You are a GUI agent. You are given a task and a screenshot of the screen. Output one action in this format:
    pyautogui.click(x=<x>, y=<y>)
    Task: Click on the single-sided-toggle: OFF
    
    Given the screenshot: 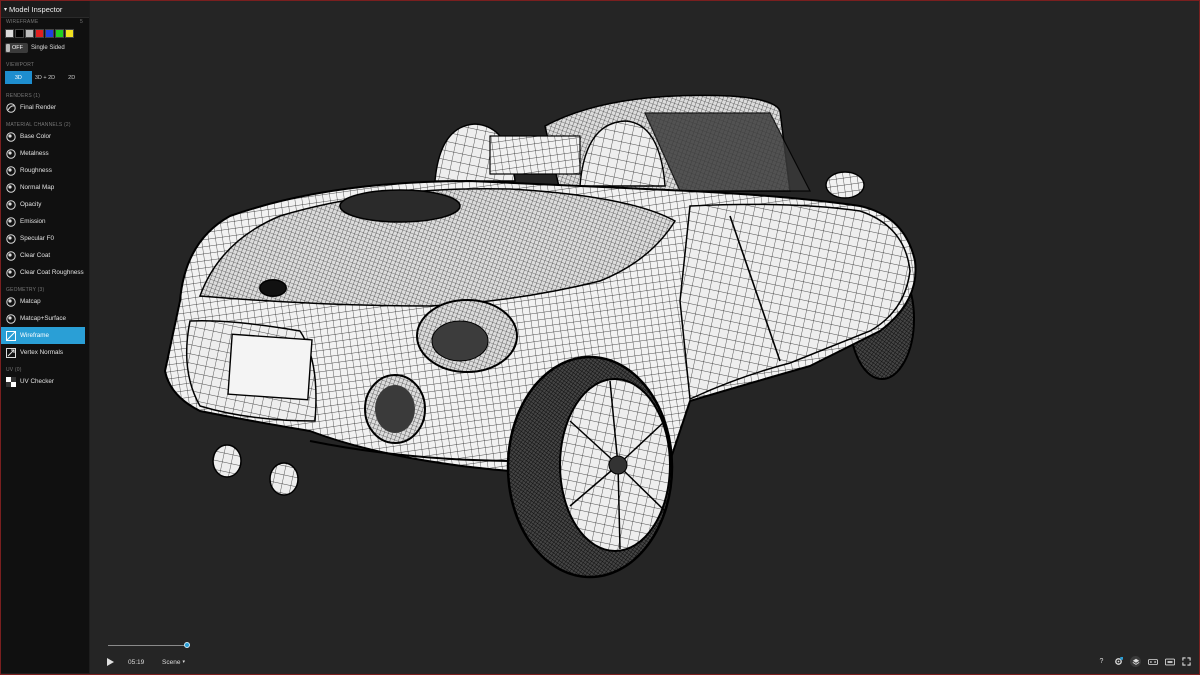 What is the action you would take?
    pyautogui.click(x=16, y=48)
    